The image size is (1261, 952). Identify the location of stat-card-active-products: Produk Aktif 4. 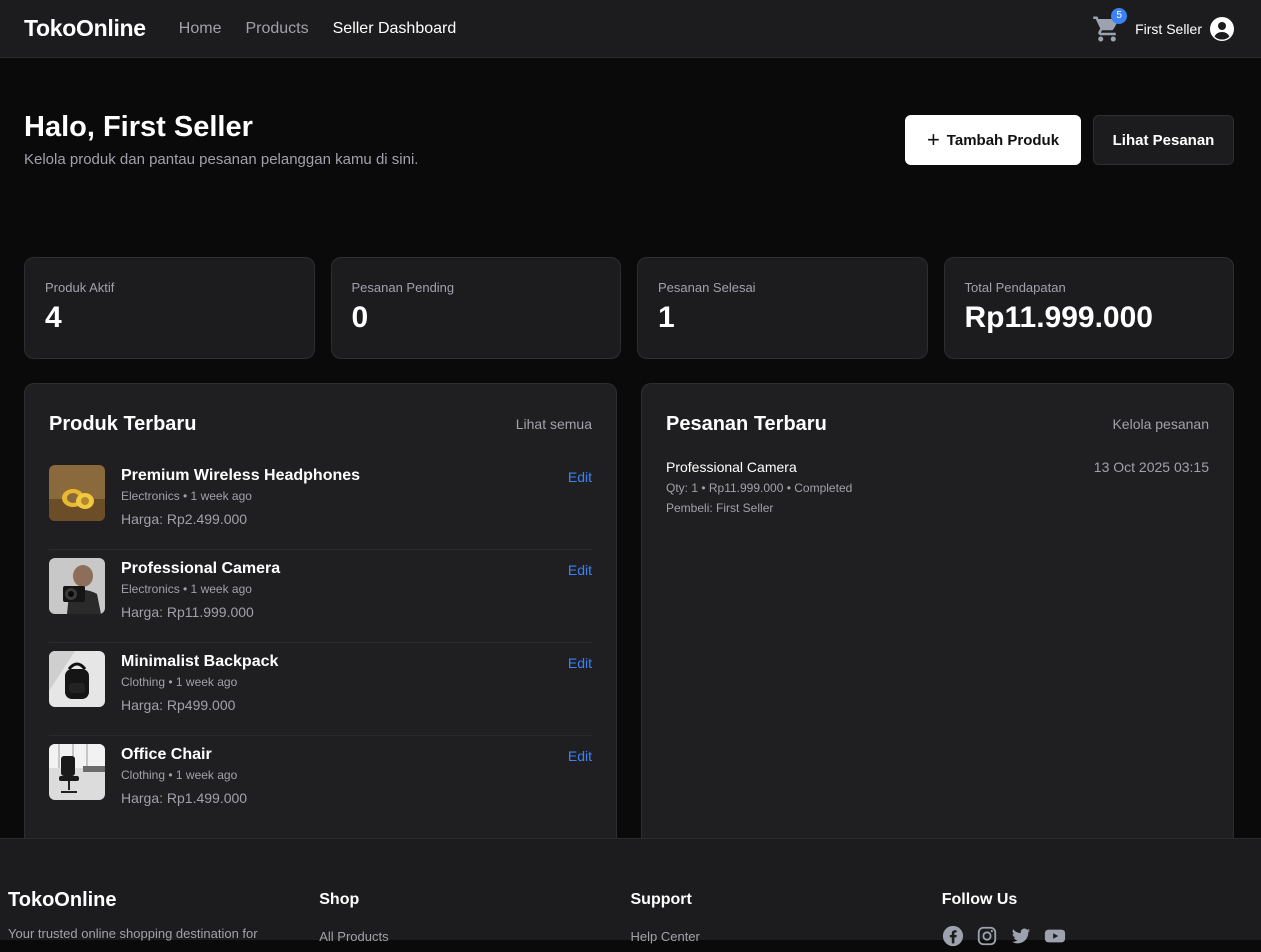
(169, 308).